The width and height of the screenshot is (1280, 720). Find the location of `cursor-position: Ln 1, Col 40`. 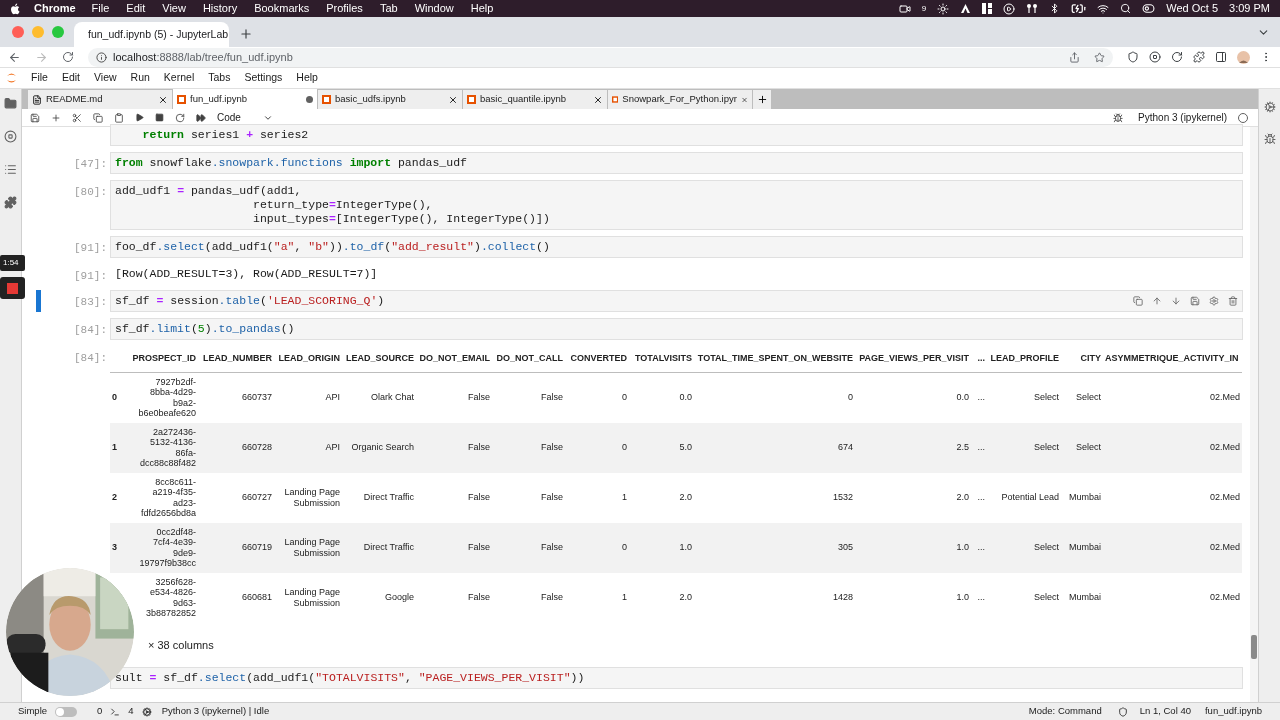

cursor-position: Ln 1, Col 40 is located at coordinates (1165, 711).